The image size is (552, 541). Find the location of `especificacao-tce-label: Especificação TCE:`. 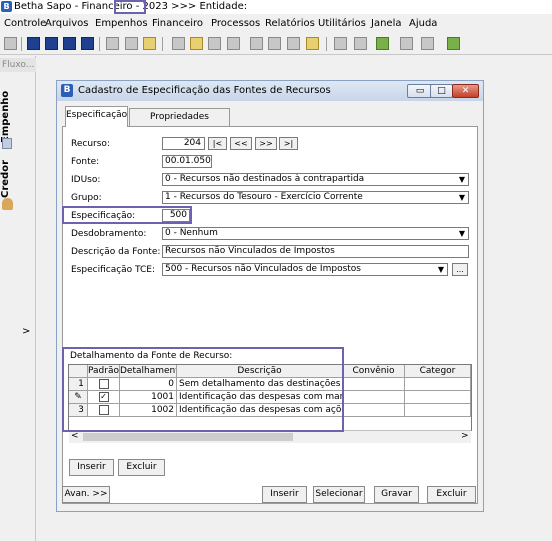

especificacao-tce-label: Especificação TCE: is located at coordinates (113, 270).